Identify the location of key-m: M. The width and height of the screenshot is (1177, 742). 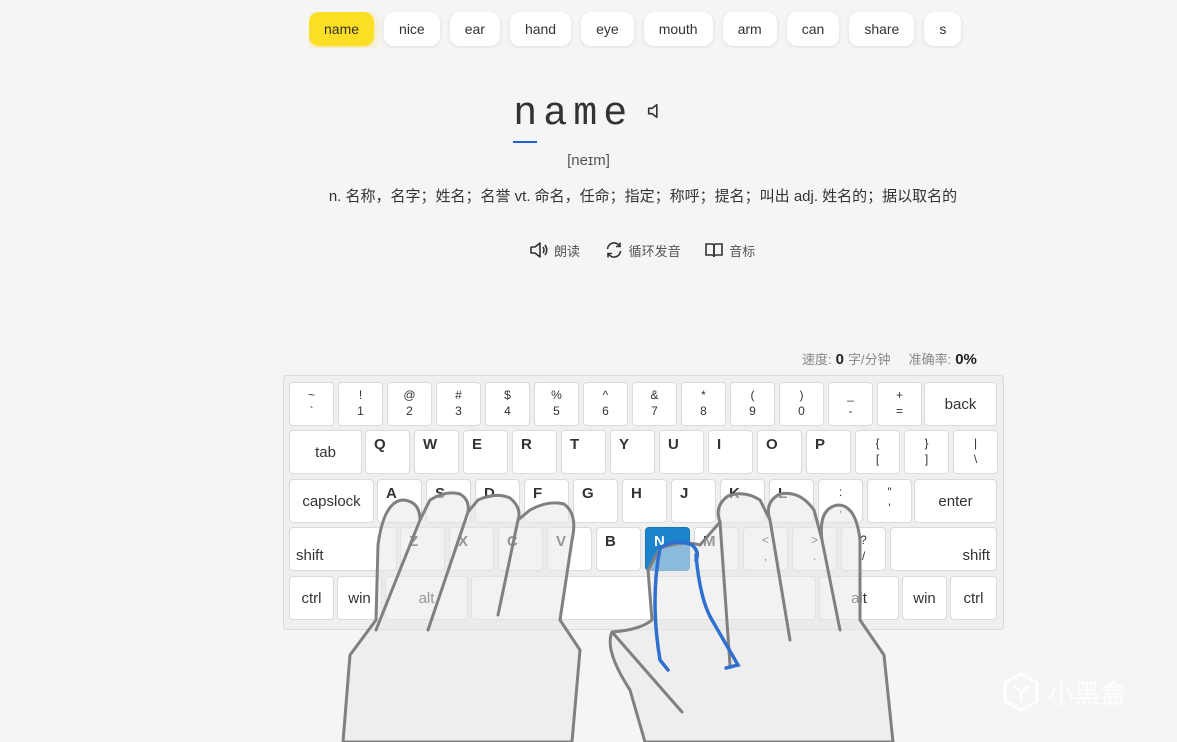
(716, 549).